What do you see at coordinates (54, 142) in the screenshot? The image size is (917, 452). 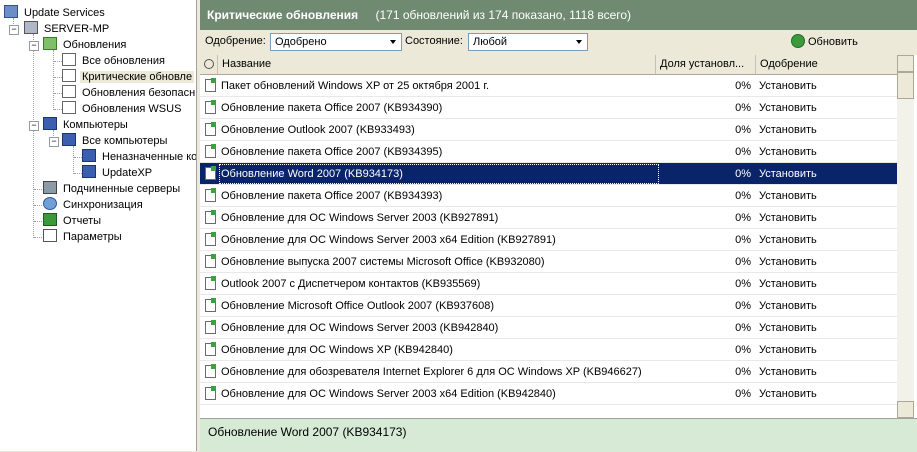 I see `collapse-all-computers-toggle: −` at bounding box center [54, 142].